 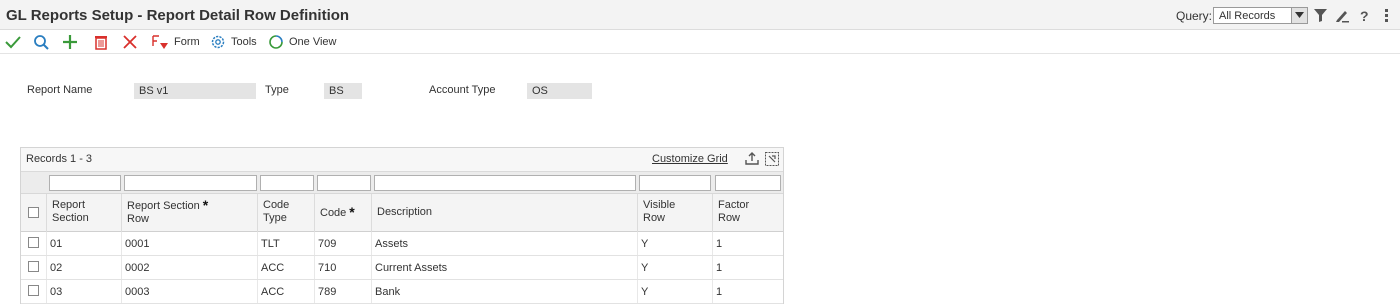 I want to click on type-label: Type, so click(x=277, y=90).